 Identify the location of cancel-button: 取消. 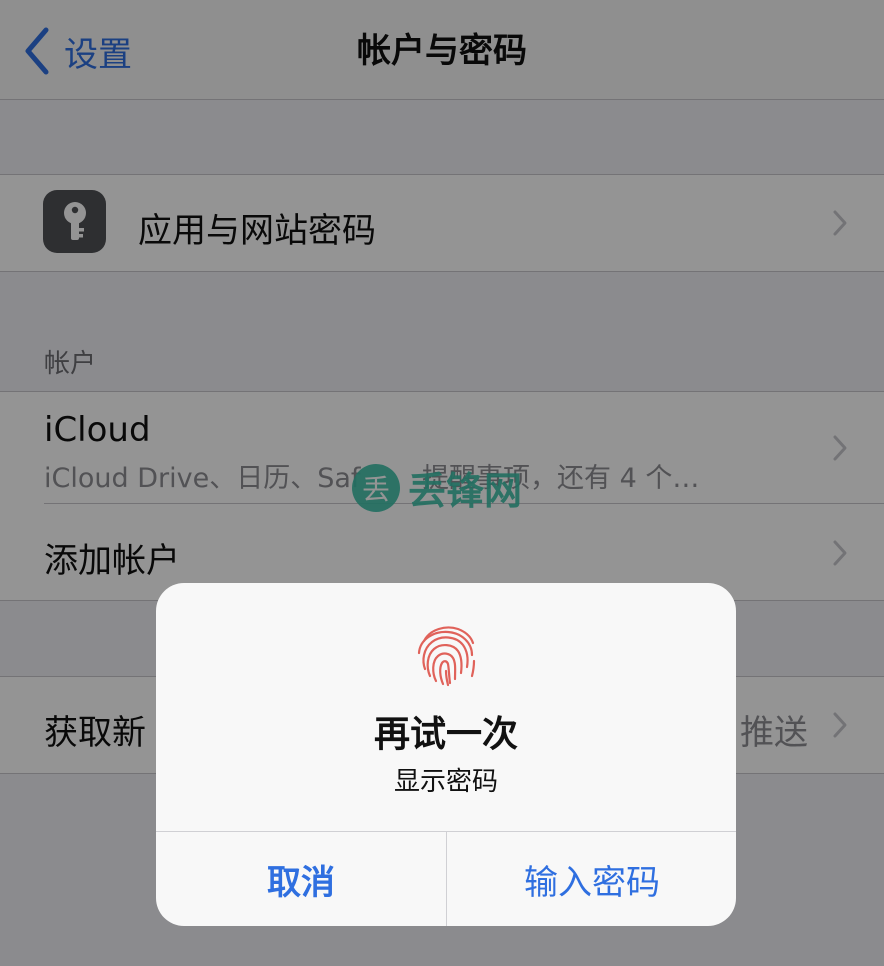
(301, 879).